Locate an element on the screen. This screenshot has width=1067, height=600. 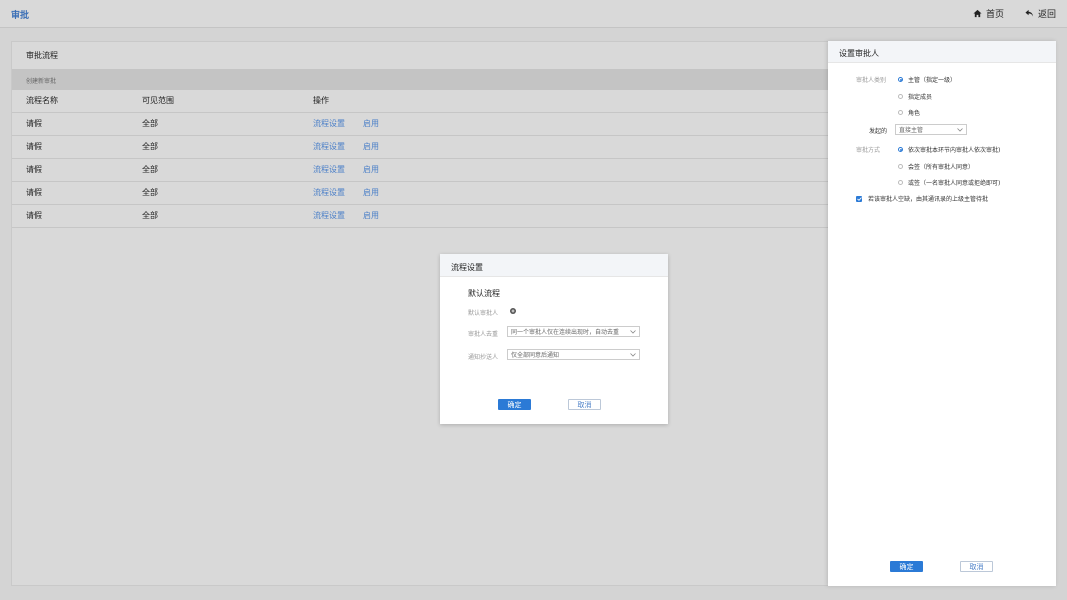
vacancy-checkbox-row: 若该审批人空缺，由其通讯录的上级主管待批 is located at coordinates (922, 198).